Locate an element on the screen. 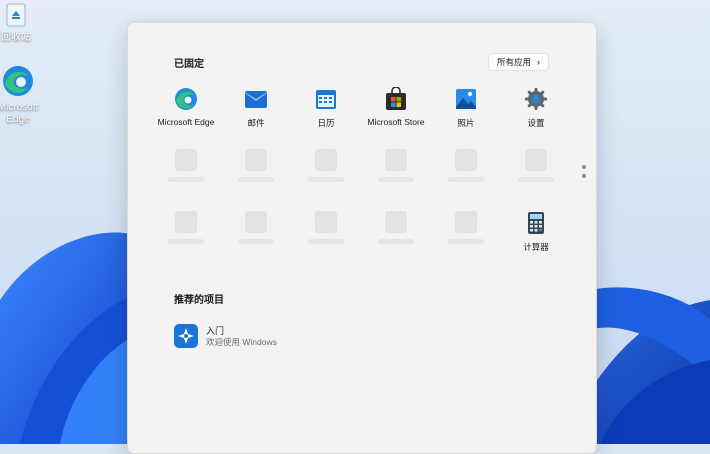 The width and height of the screenshot is (710, 454). edge-label-line1: Microsoft is located at coordinates (19, 107).